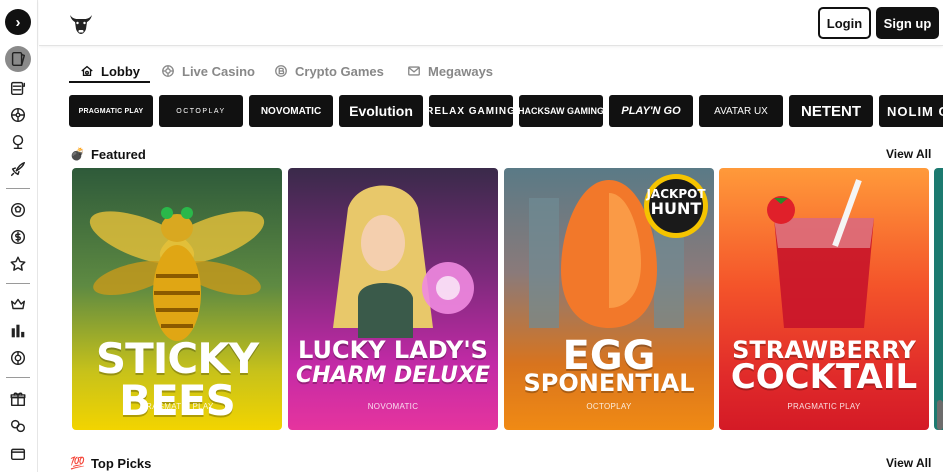 Image resolution: width=943 pixels, height=472 pixels. Describe the element at coordinates (393, 350) in the screenshot. I see `game-title: LUCKY LADY'S` at that location.